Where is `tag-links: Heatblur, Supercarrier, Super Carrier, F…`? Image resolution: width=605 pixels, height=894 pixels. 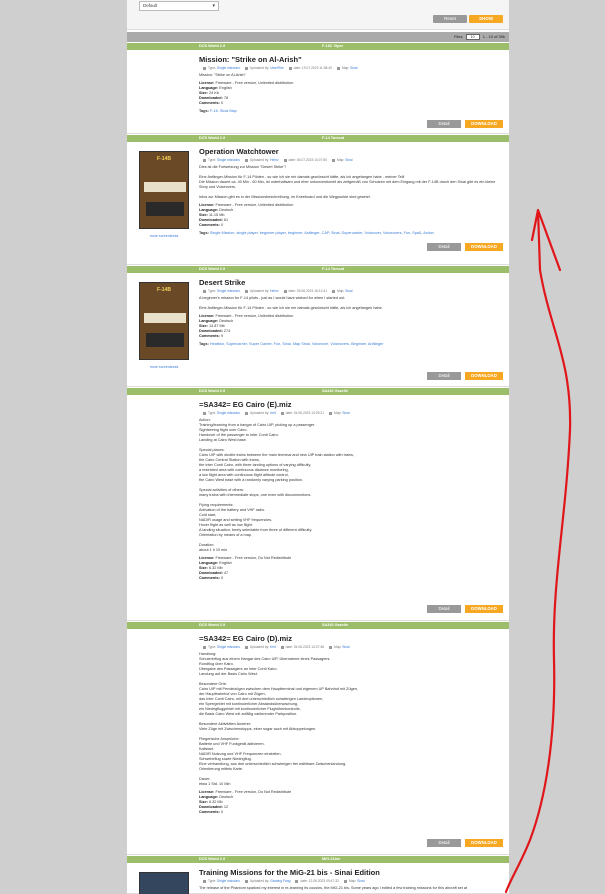 tag-links: Heatblur, Supercarrier, Super Carrier, F… is located at coordinates (297, 344).